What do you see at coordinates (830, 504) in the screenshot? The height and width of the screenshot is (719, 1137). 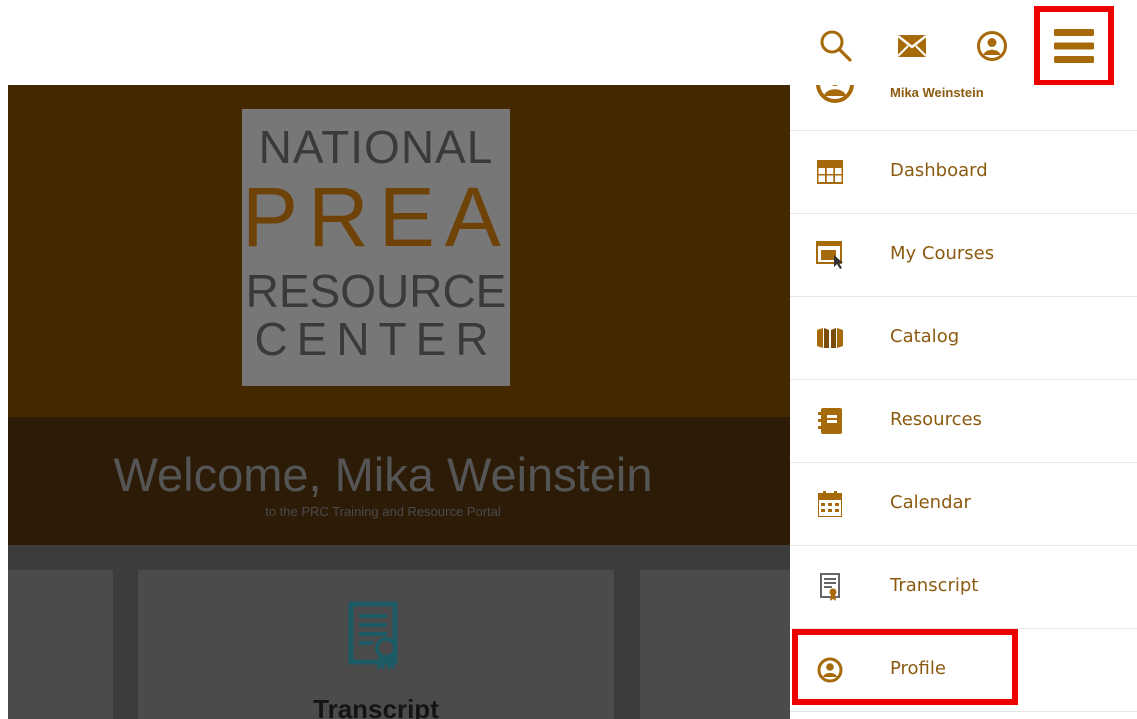 I see `calendar-icon` at bounding box center [830, 504].